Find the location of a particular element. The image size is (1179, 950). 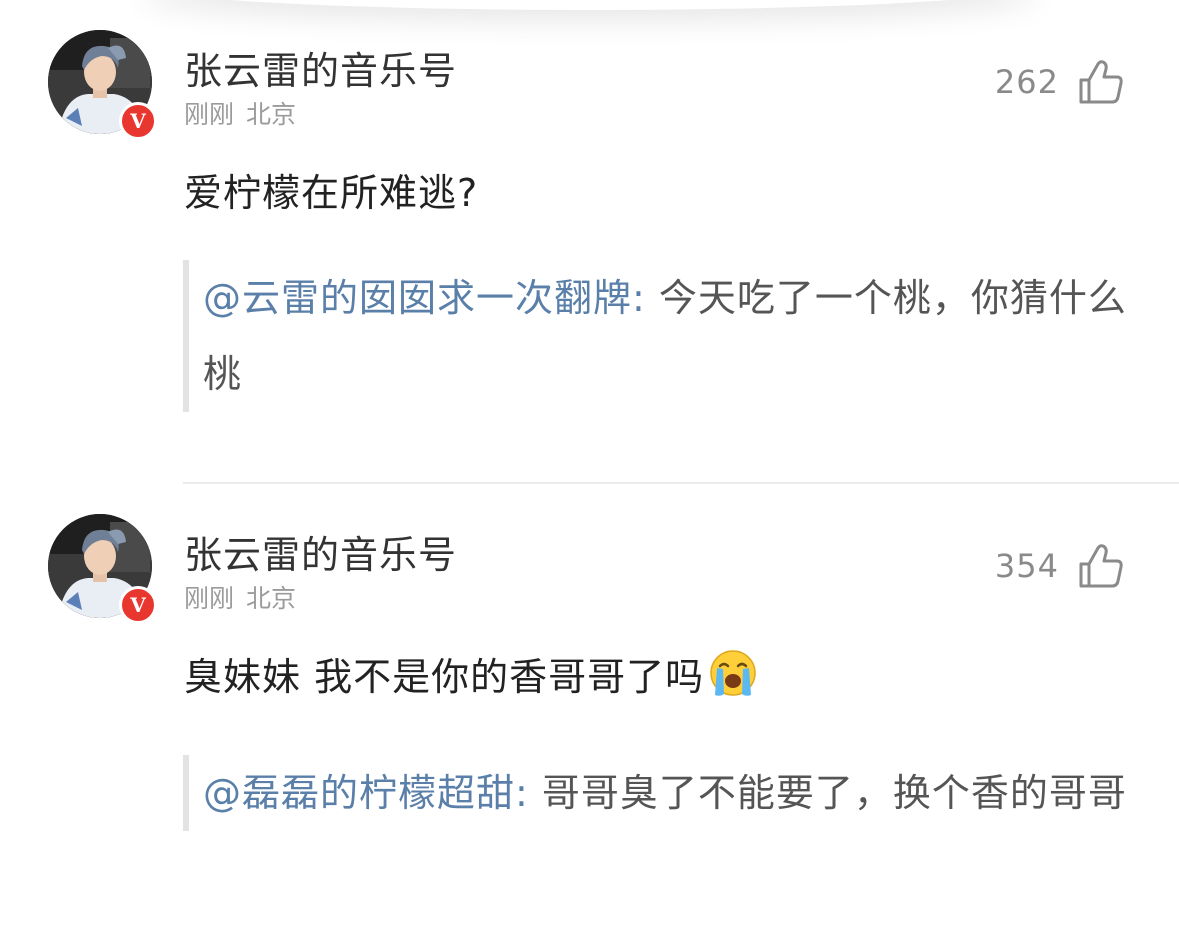

comment-text-wrap: 臭妹妹 我不是你的香哥哥了吗 is located at coordinates (471, 673).